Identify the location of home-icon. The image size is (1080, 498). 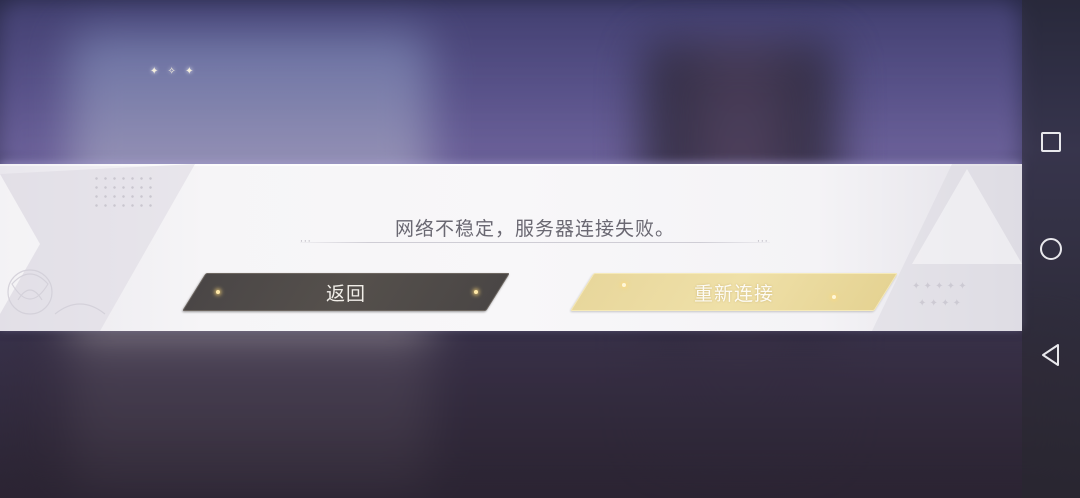
(1051, 249).